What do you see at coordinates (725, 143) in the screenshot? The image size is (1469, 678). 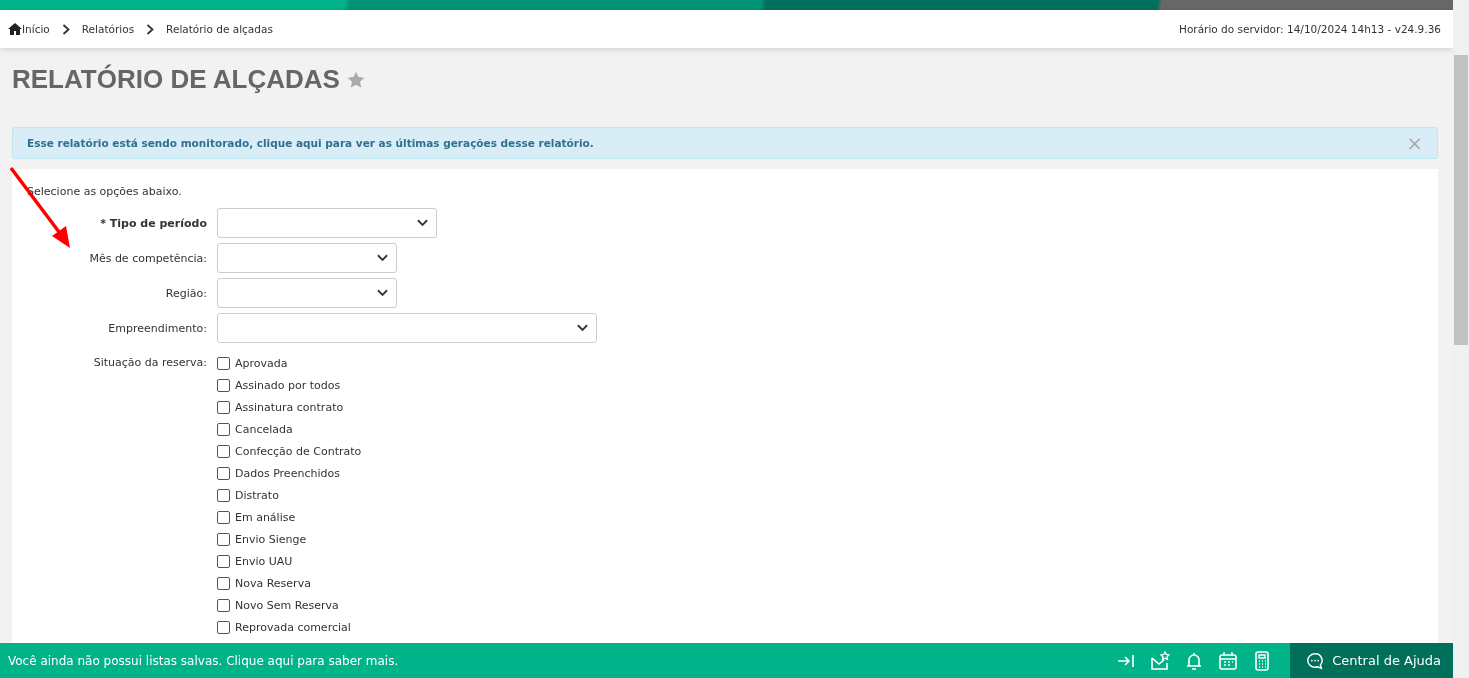 I see `info-alert: Esse relatório está sendo monitorado, clique aqui para ver as últimas gerações desse relatório. ×` at bounding box center [725, 143].